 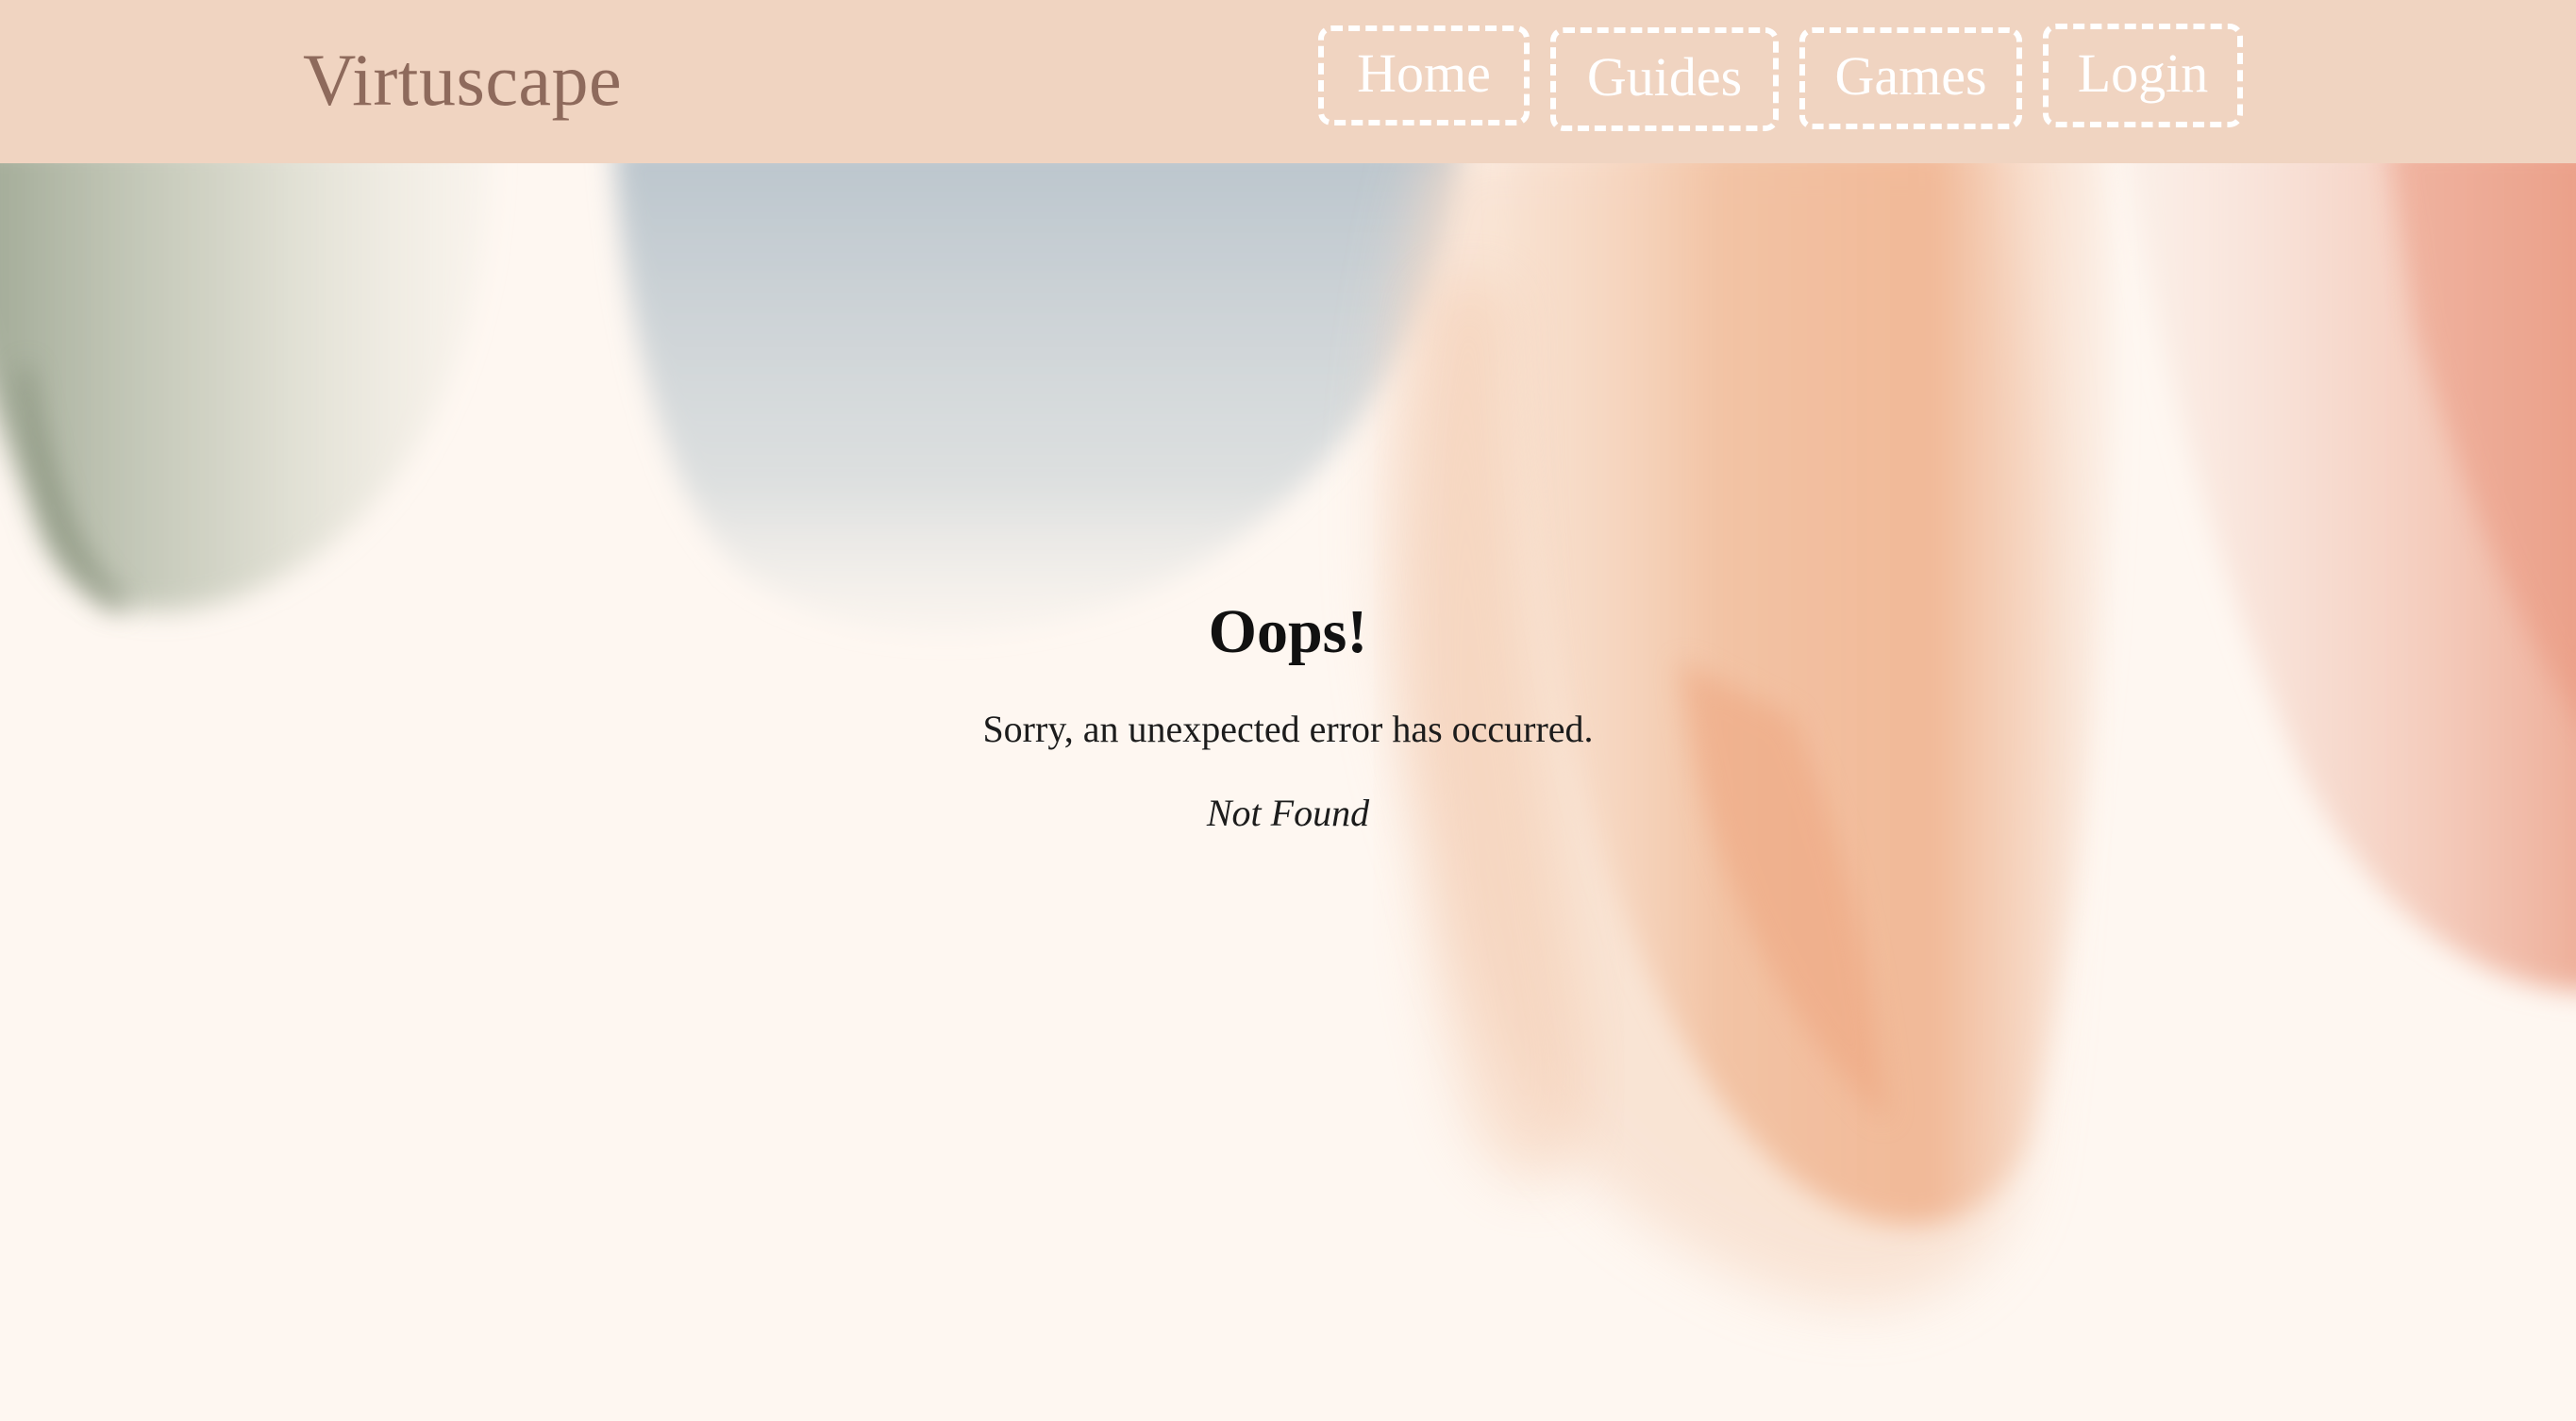 What do you see at coordinates (1288, 813) in the screenshot?
I see `error-status-text: Not Found` at bounding box center [1288, 813].